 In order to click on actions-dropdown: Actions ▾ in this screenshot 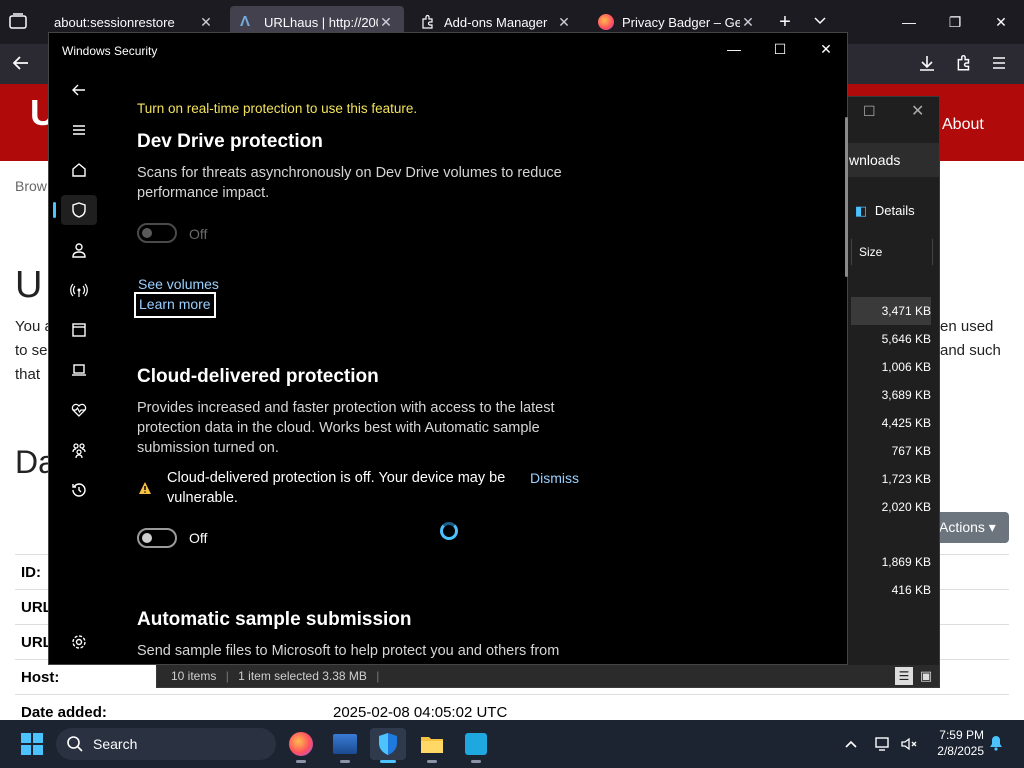, I will do `click(969, 527)`.